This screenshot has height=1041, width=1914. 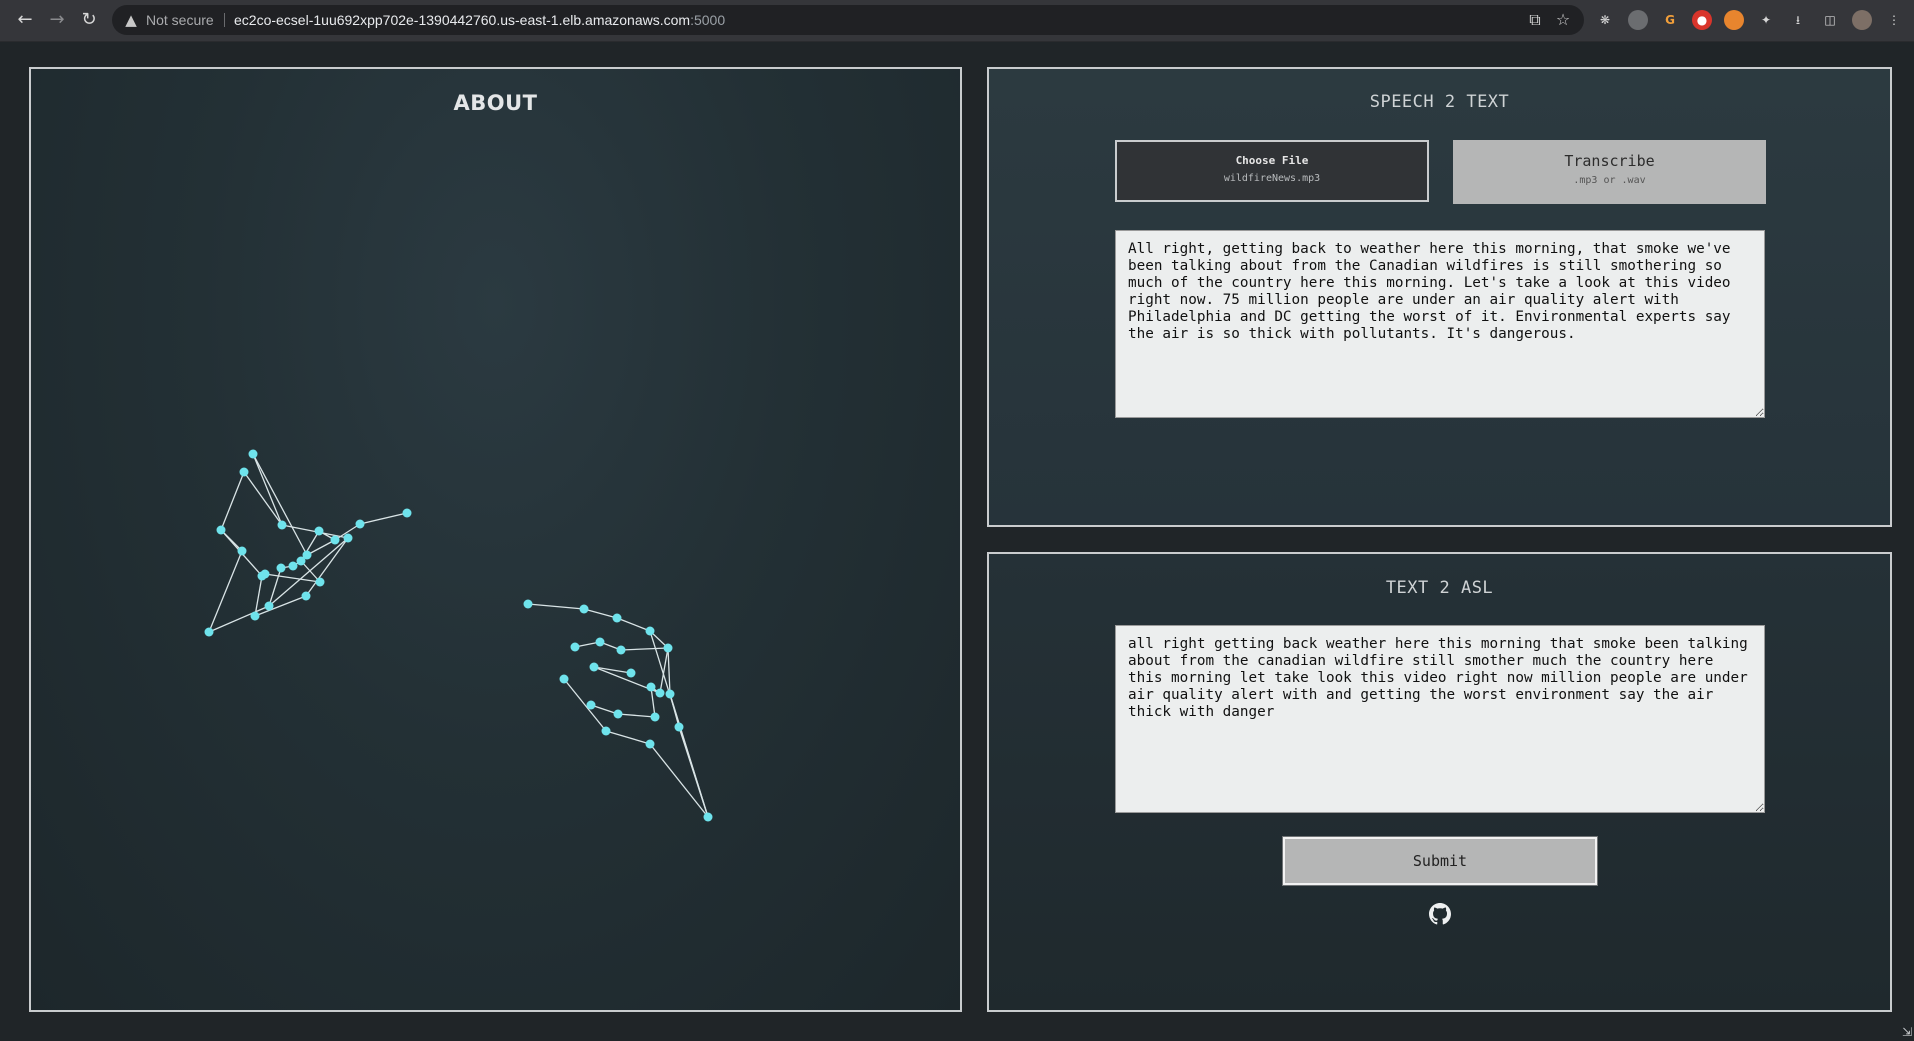 What do you see at coordinates (708, 20) in the screenshot?
I see `url-port: :5000` at bounding box center [708, 20].